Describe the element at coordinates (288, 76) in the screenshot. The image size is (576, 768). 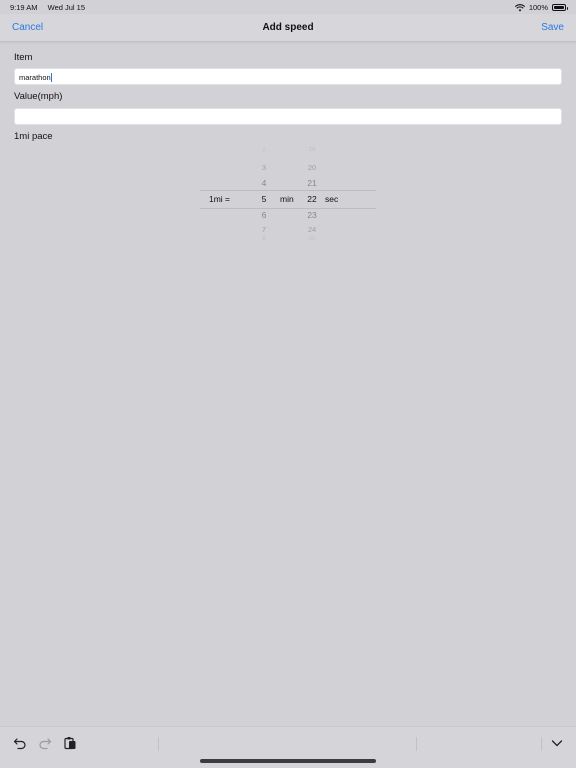
I see `item-input: marathon` at that location.